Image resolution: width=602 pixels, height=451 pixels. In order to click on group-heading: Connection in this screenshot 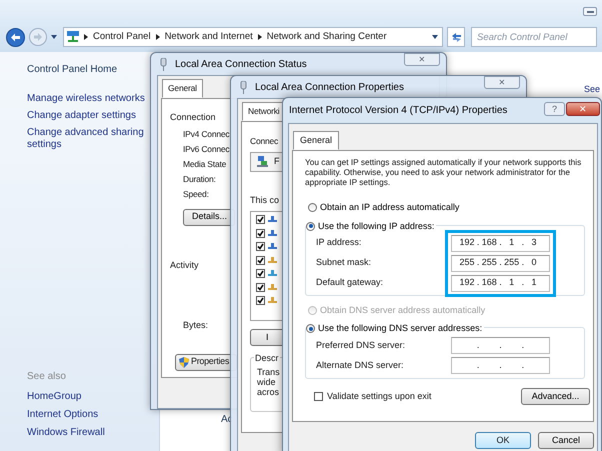, I will do `click(193, 117)`.